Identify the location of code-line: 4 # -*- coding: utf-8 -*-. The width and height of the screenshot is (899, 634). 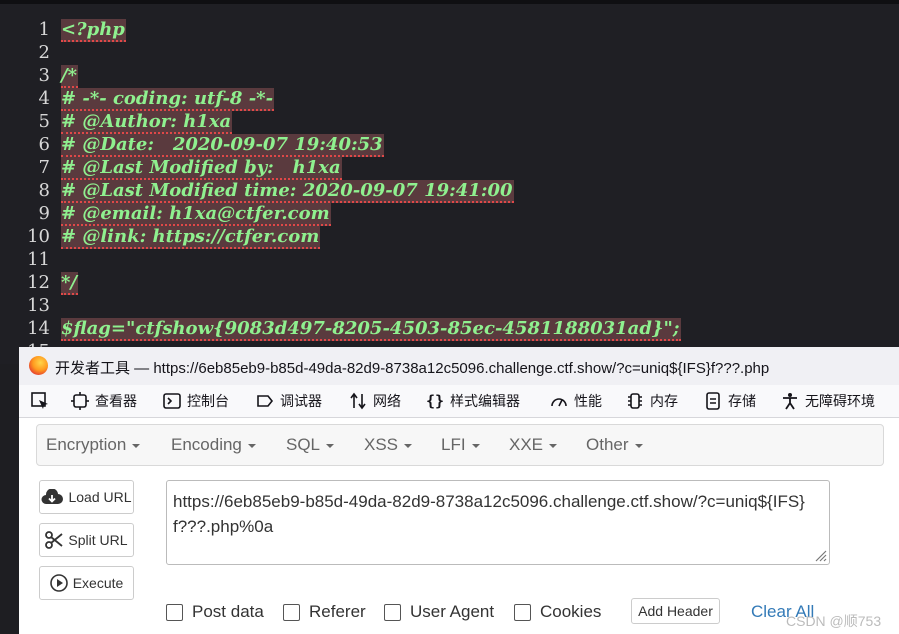
(449, 99).